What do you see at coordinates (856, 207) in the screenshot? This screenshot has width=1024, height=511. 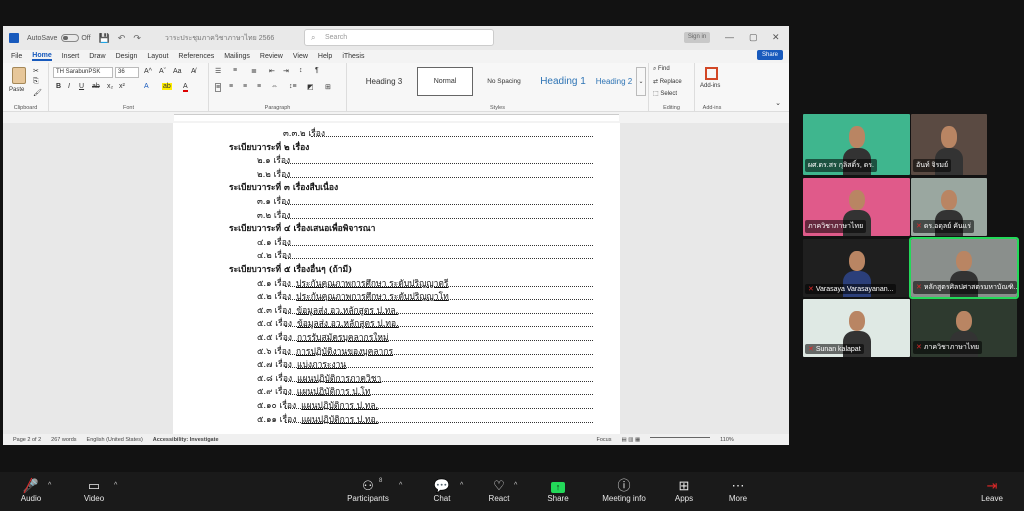 I see `participant-tile: ภาควิชาภาษาไทย` at bounding box center [856, 207].